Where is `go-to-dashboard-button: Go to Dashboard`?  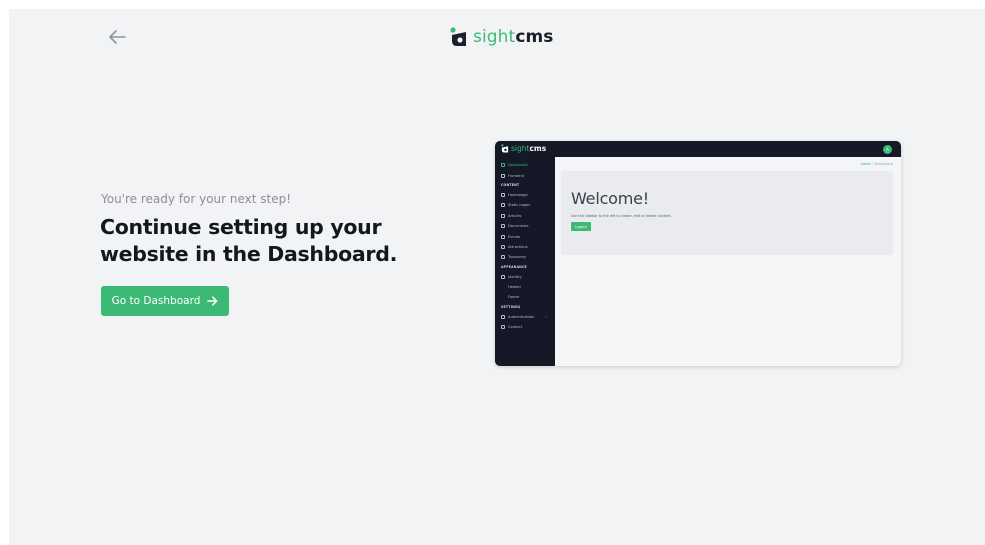 go-to-dashboard-button: Go to Dashboard is located at coordinates (165, 301).